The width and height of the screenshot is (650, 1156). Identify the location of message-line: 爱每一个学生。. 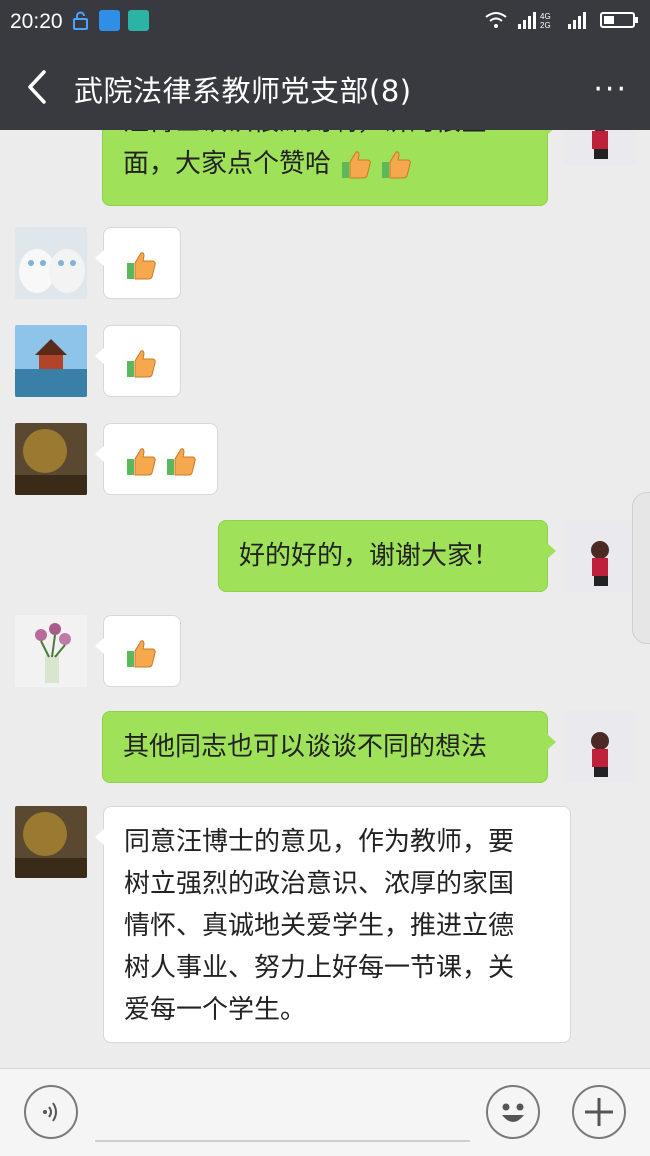
(215, 1010).